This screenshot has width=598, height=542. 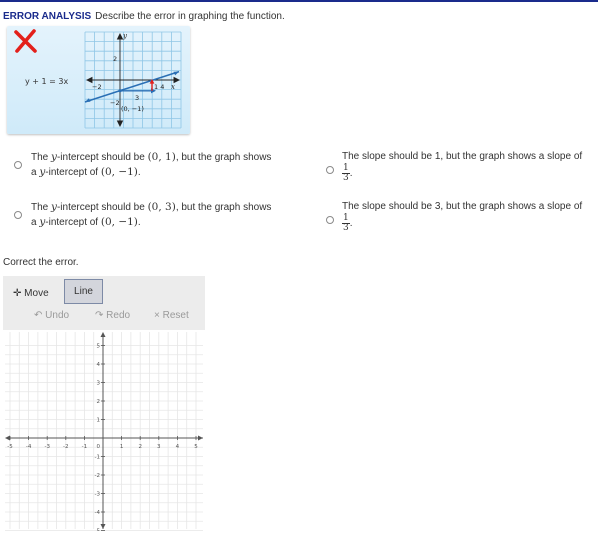 I want to click on figure-y-label: y, so click(x=125, y=36).